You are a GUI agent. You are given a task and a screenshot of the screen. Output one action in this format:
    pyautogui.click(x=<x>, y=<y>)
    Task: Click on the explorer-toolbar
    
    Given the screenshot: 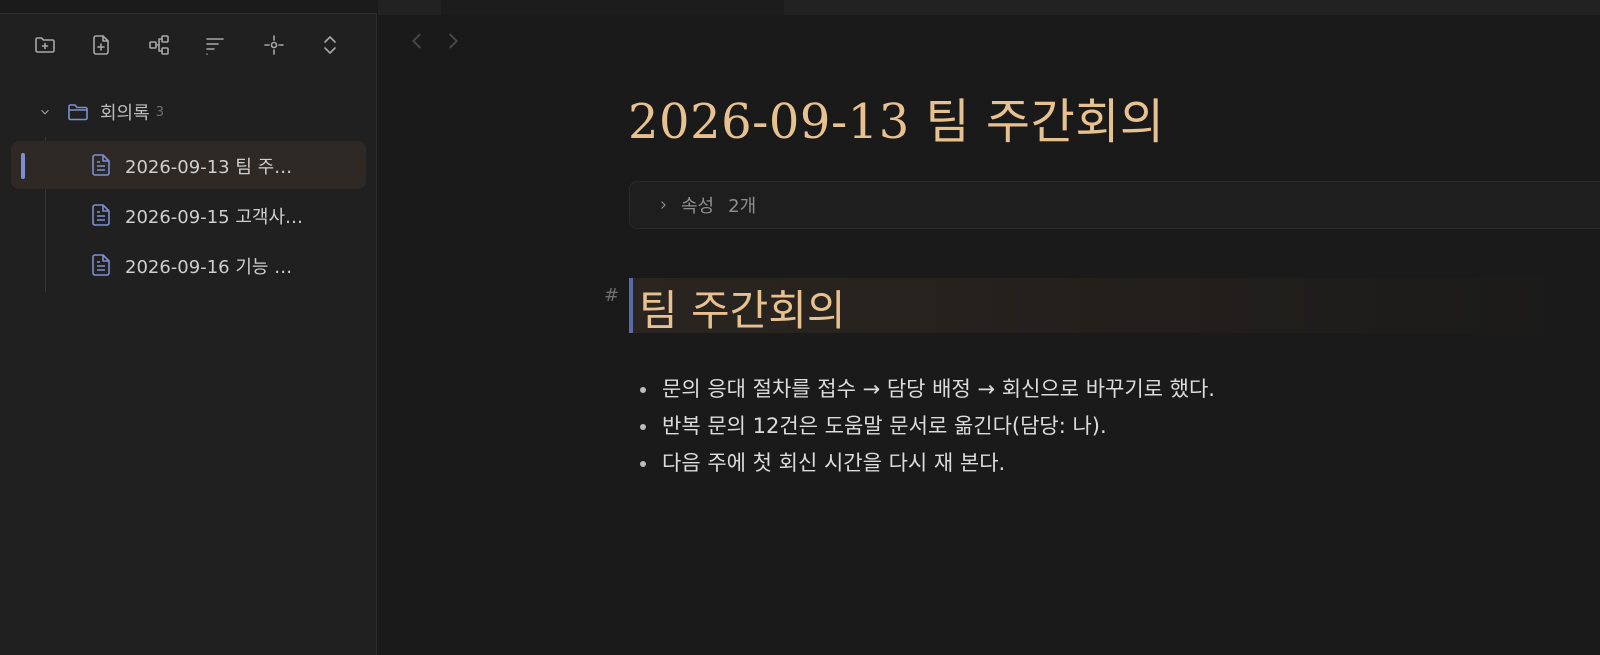 What is the action you would take?
    pyautogui.click(x=188, y=45)
    